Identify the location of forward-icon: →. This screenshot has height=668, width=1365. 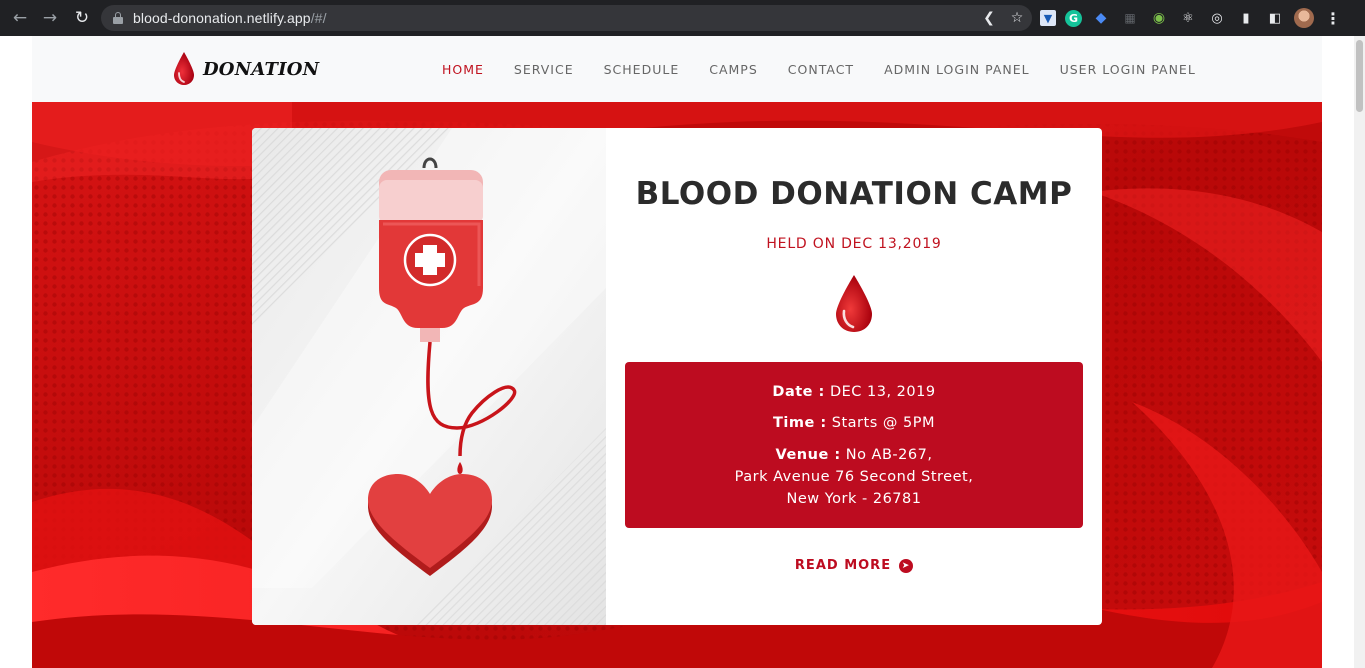
(50, 18).